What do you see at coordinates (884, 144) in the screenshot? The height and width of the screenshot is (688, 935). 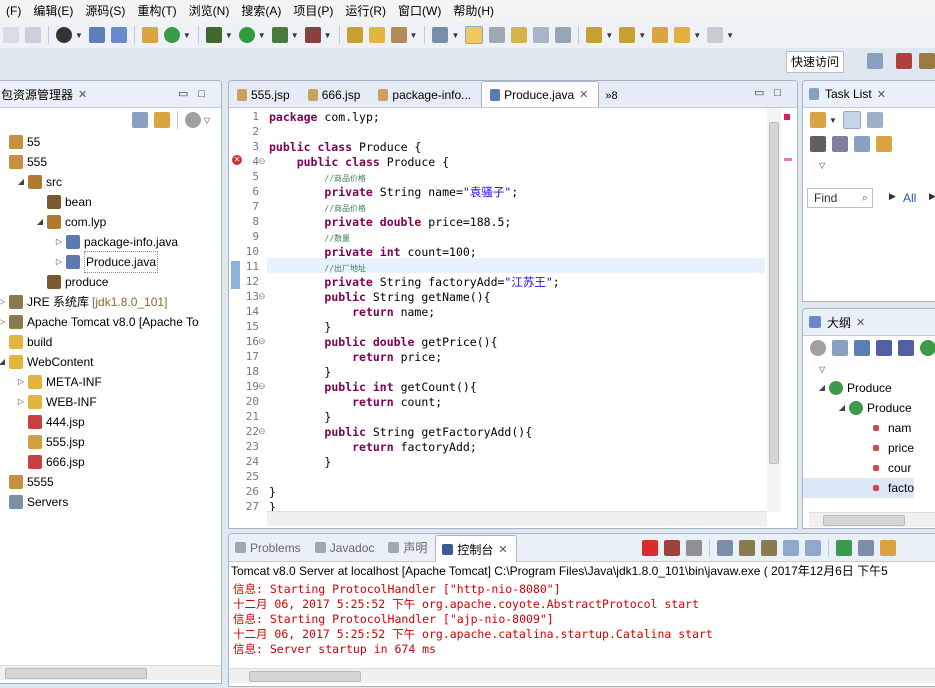 I see `sync-icon` at bounding box center [884, 144].